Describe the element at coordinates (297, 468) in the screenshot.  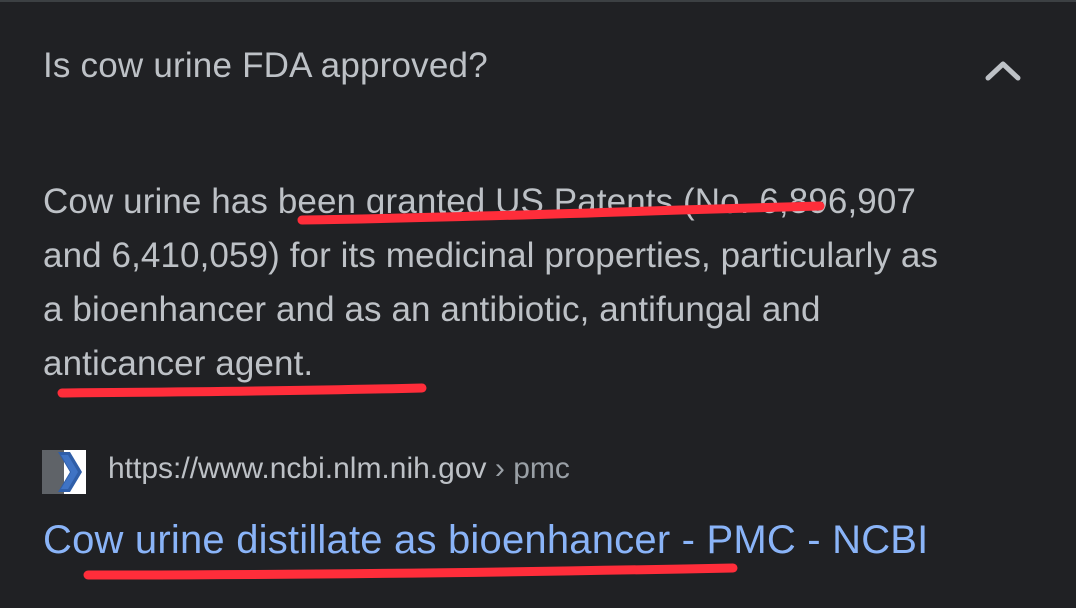
I see `source-domain: https://www.ncbi.nlm.nih.gov` at that location.